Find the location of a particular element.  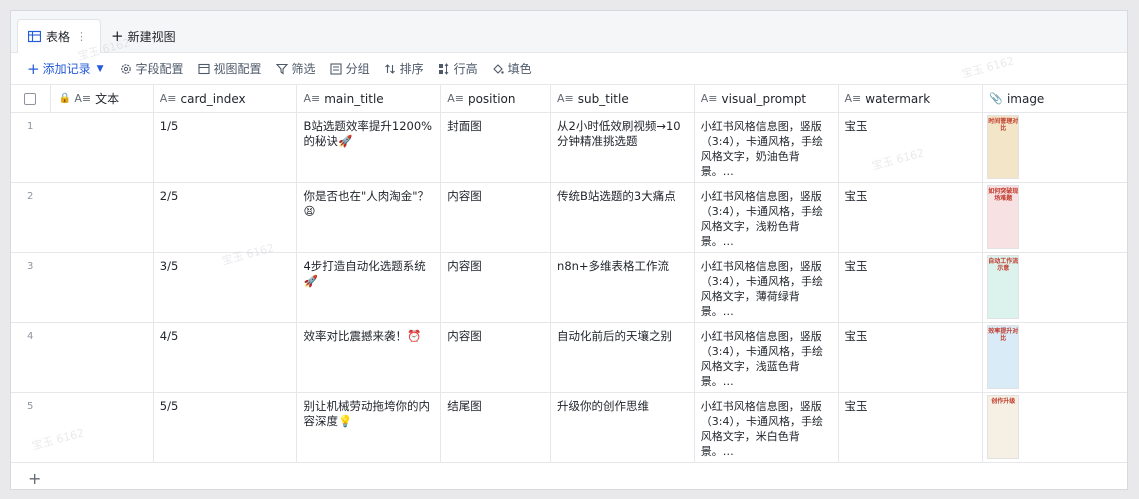

image-thumbnail: 时间管理对比 is located at coordinates (1003, 147).